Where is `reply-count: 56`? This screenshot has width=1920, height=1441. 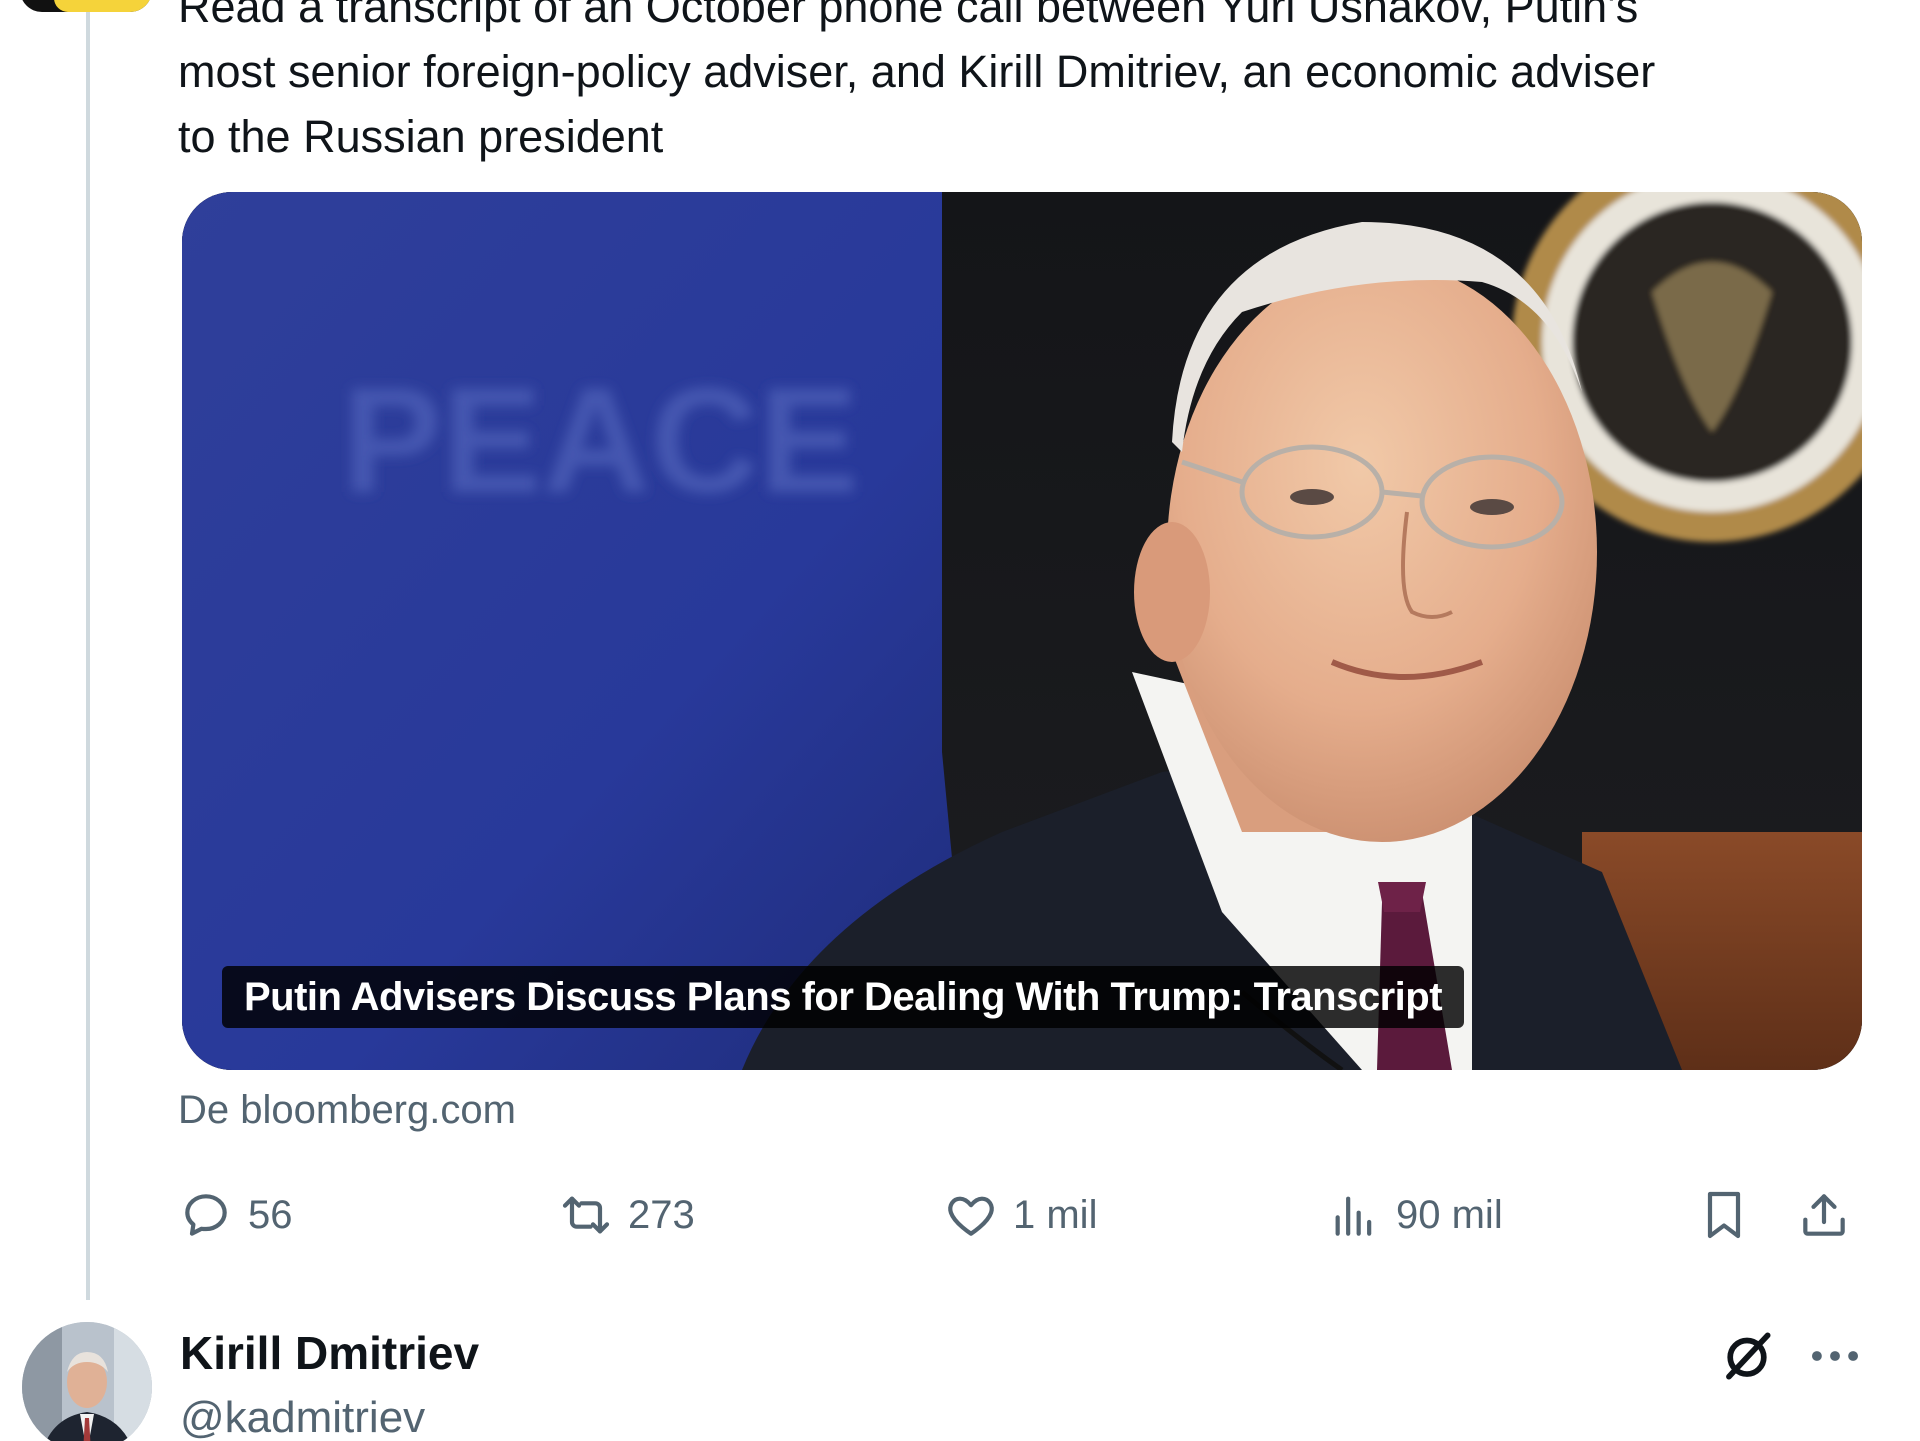
reply-count: 56 is located at coordinates (270, 1214).